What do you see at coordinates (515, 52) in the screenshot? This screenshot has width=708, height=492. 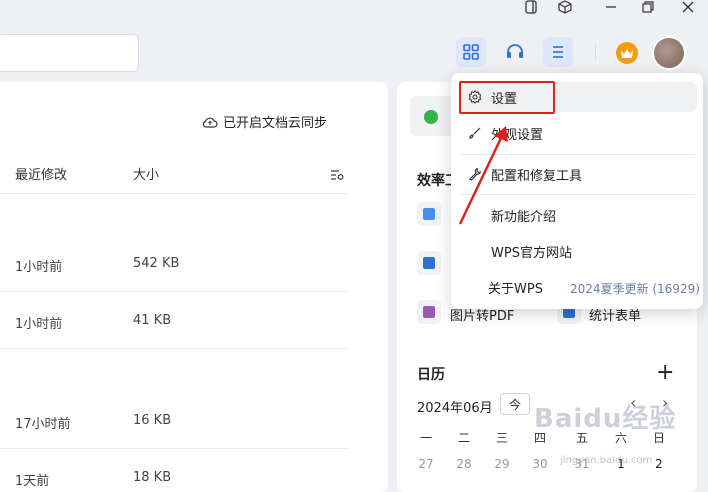 I see `headset-icon` at bounding box center [515, 52].